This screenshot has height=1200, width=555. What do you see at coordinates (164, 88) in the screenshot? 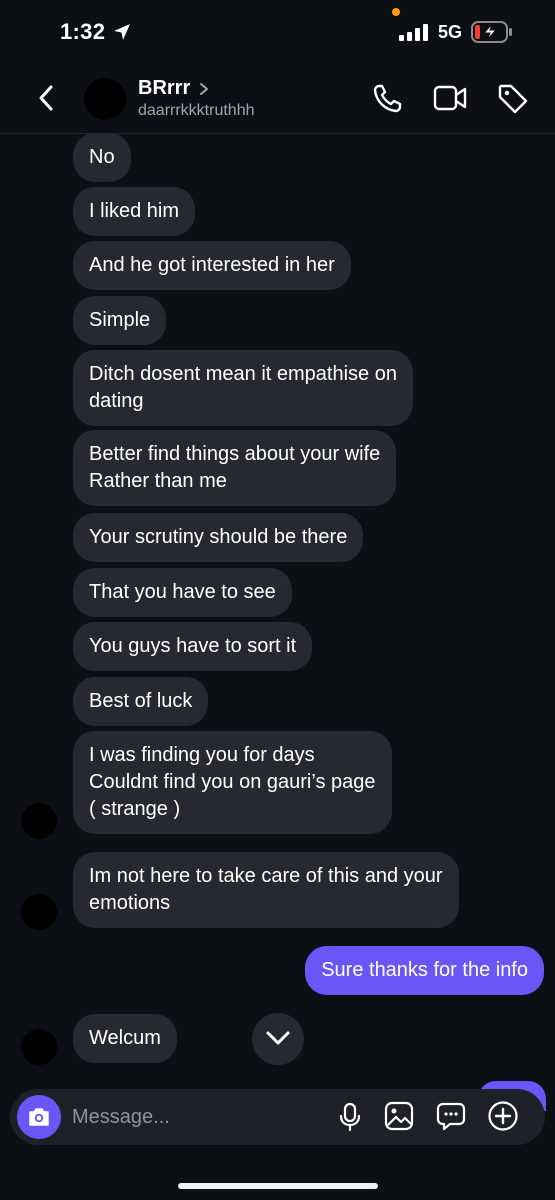
I see `contact-name: BRrrr` at bounding box center [164, 88].